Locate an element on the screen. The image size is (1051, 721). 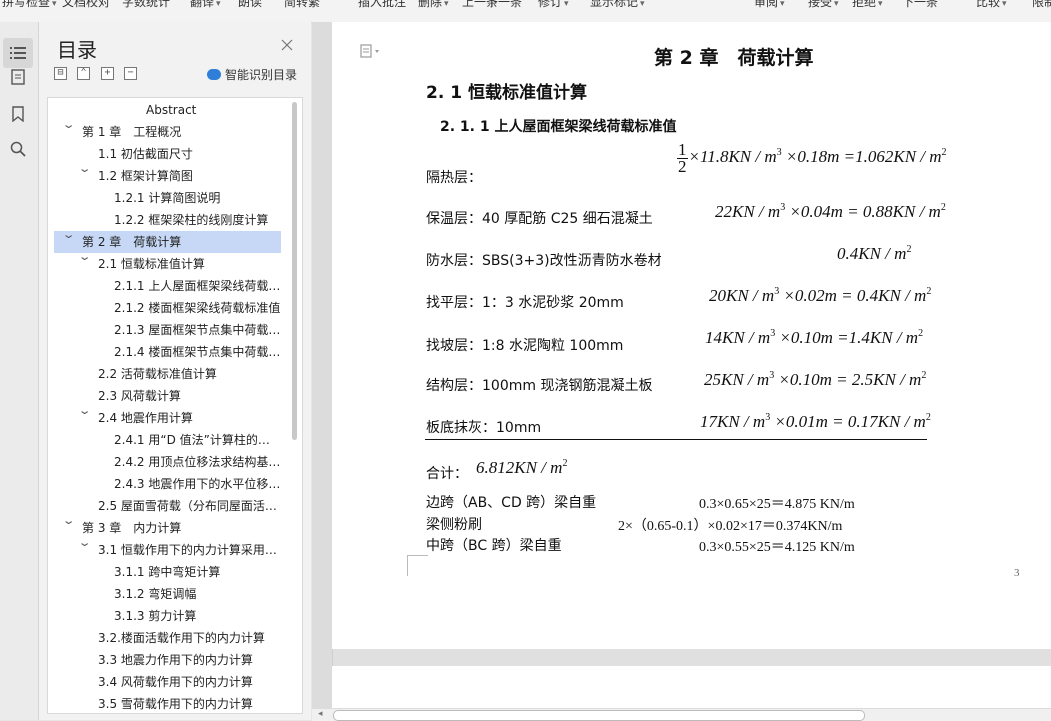
horizontal-scroll-thumb is located at coordinates (599, 715).